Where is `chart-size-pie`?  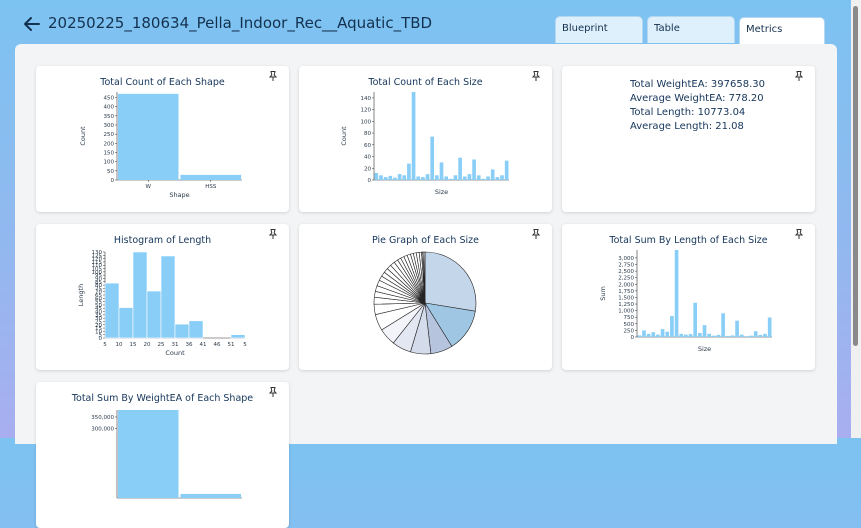 chart-size-pie is located at coordinates (425, 303).